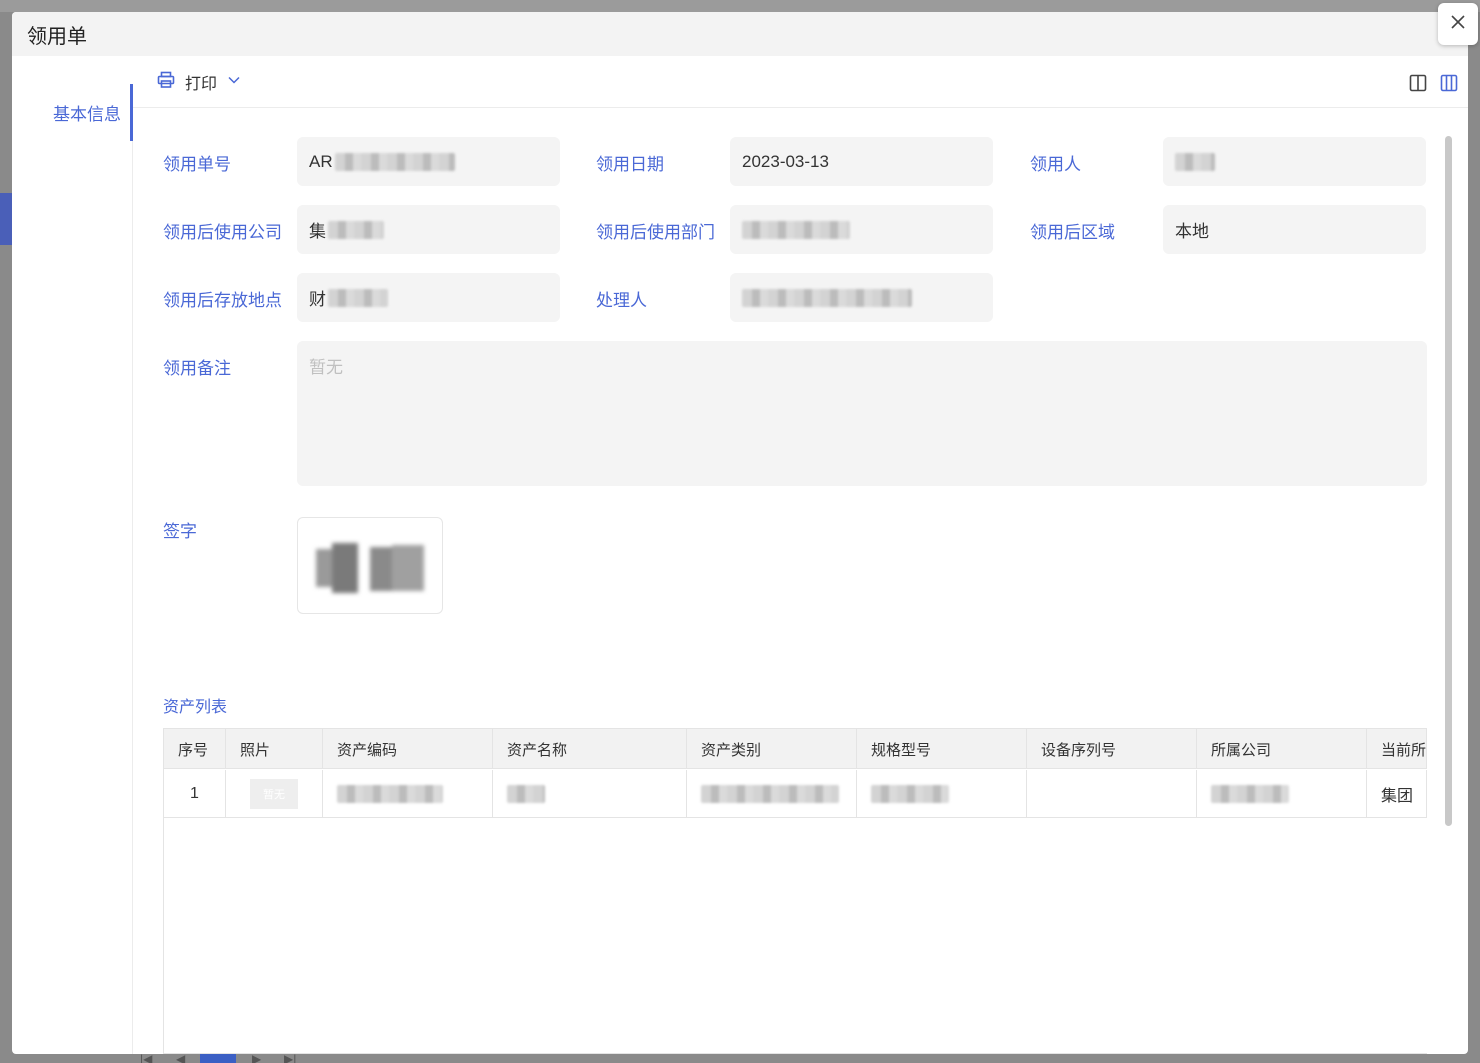 Image resolution: width=1480 pixels, height=1063 pixels. I want to click on side-nav-item-label: 基本信息, so click(87, 114).